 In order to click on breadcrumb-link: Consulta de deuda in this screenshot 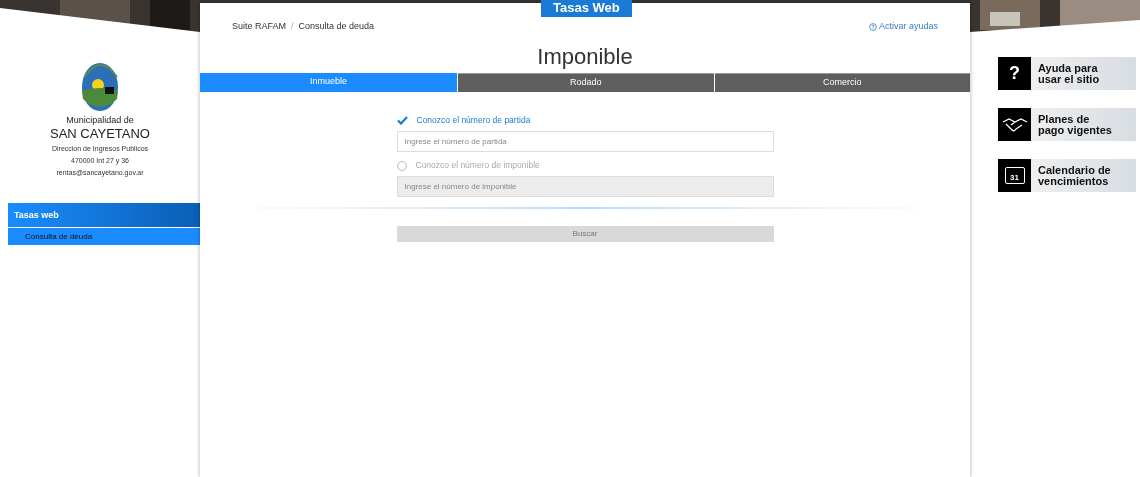, I will do `click(336, 27)`.